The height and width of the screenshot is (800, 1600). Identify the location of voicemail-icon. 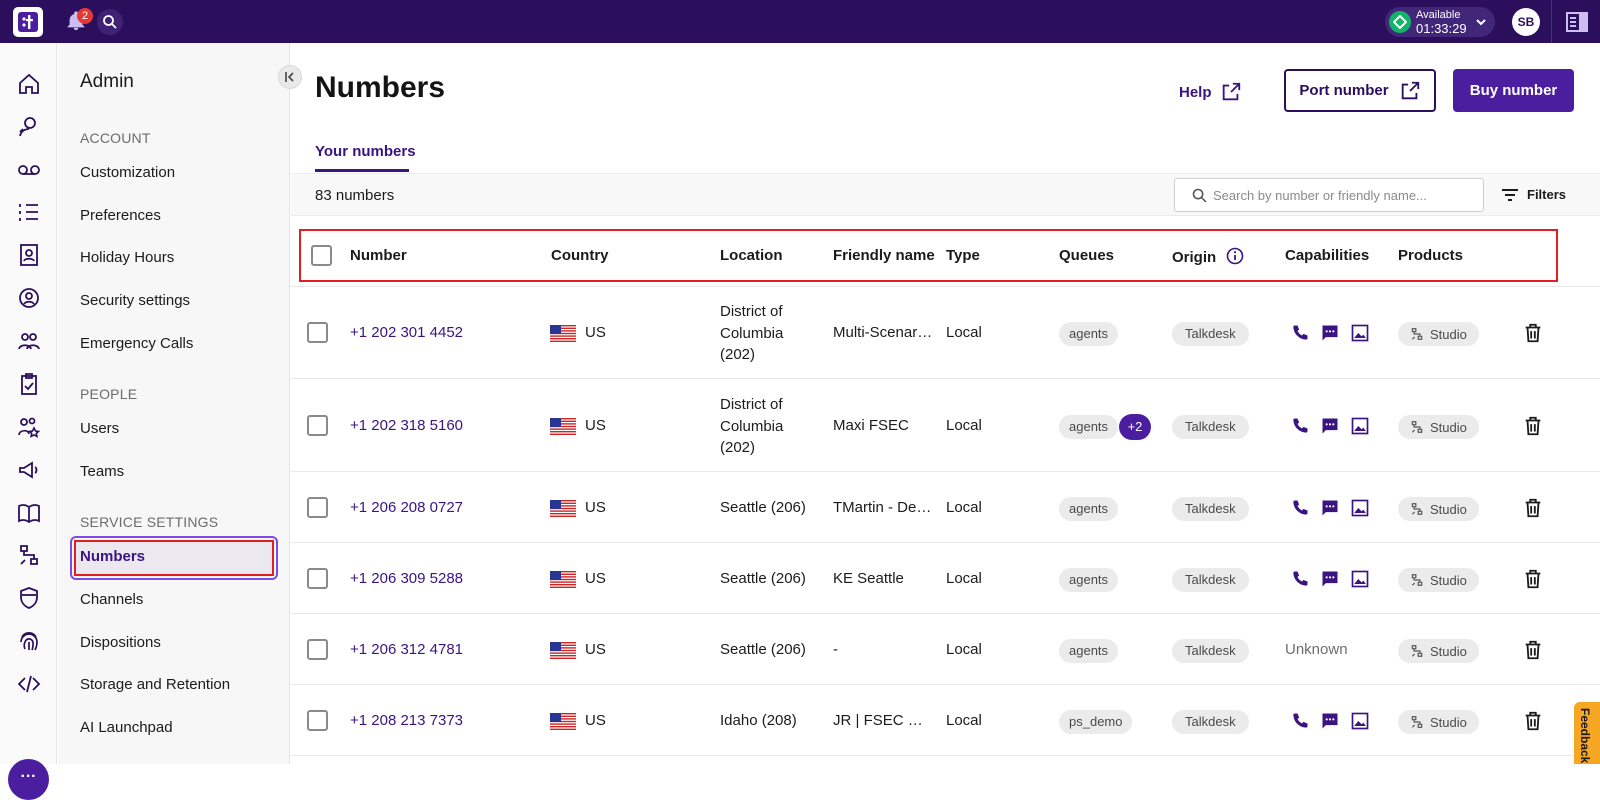
(29, 170).